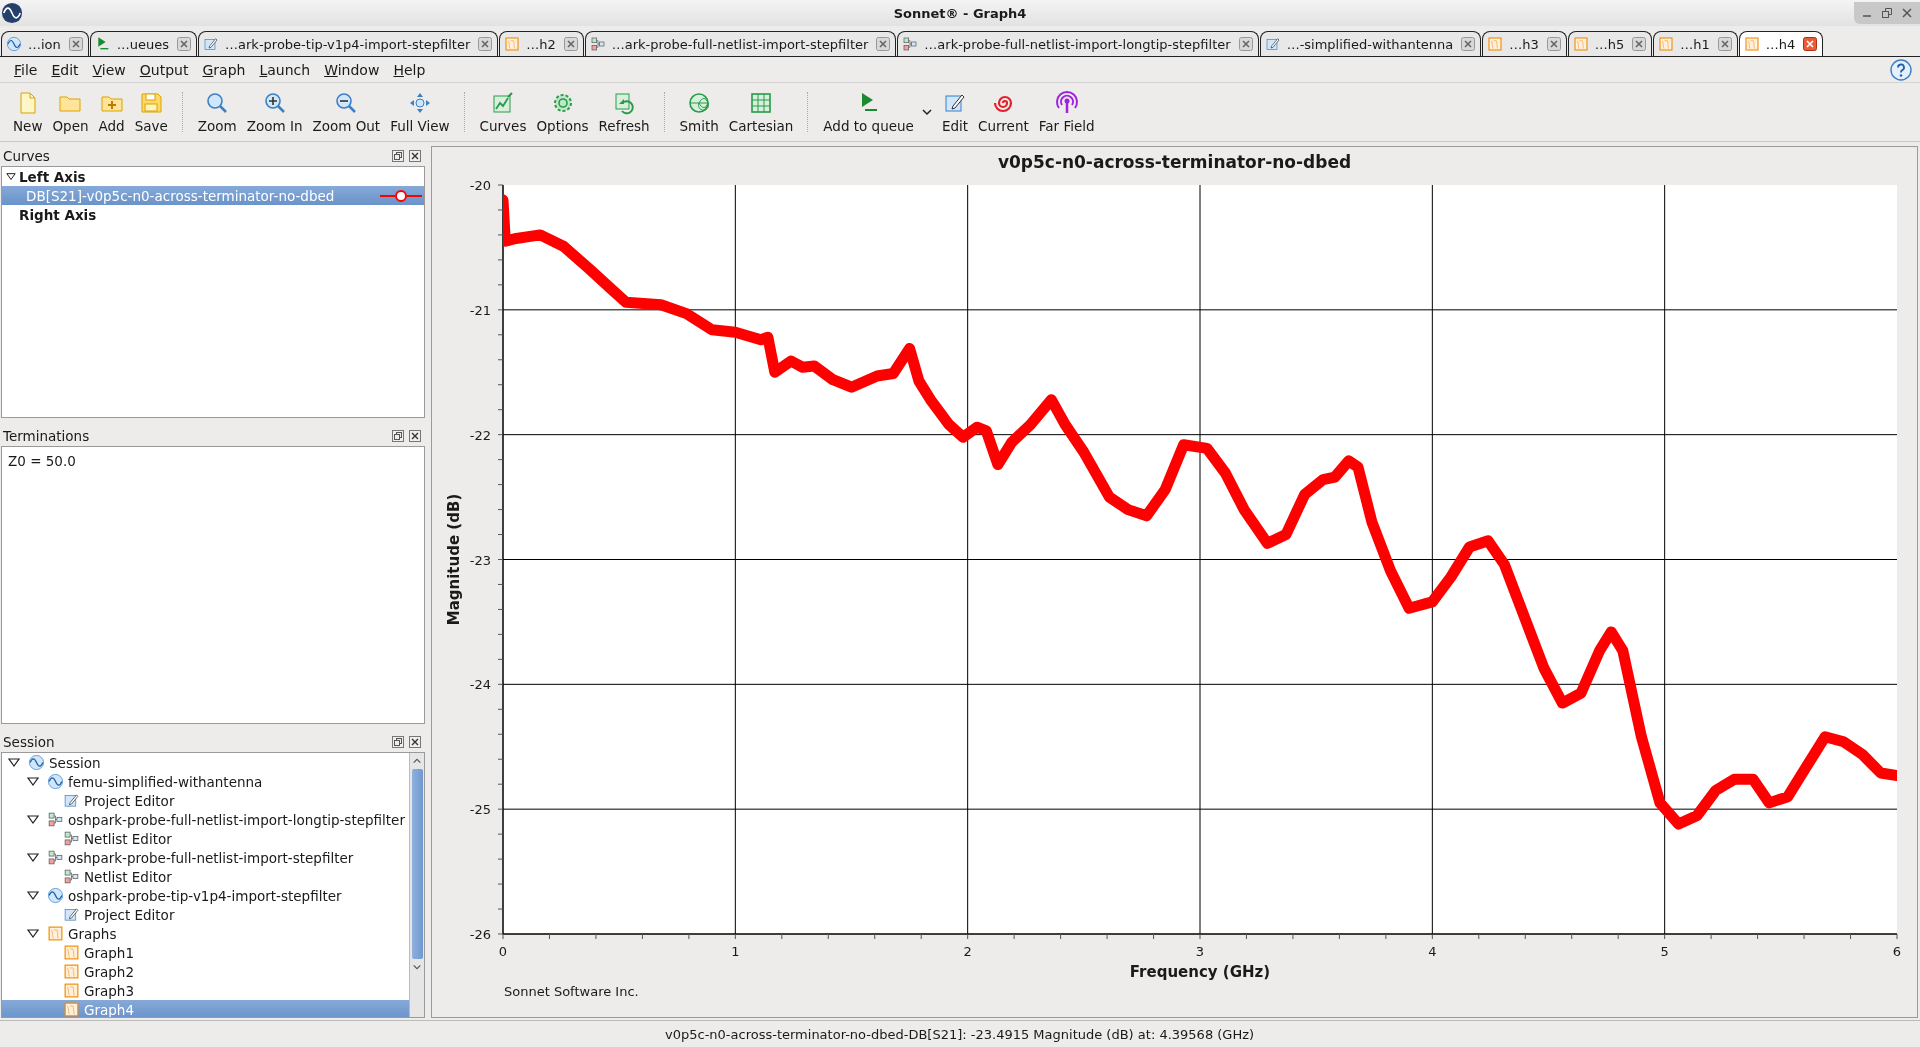  Describe the element at coordinates (624, 112) in the screenshot. I see `toolbar-button: Refresh` at that location.